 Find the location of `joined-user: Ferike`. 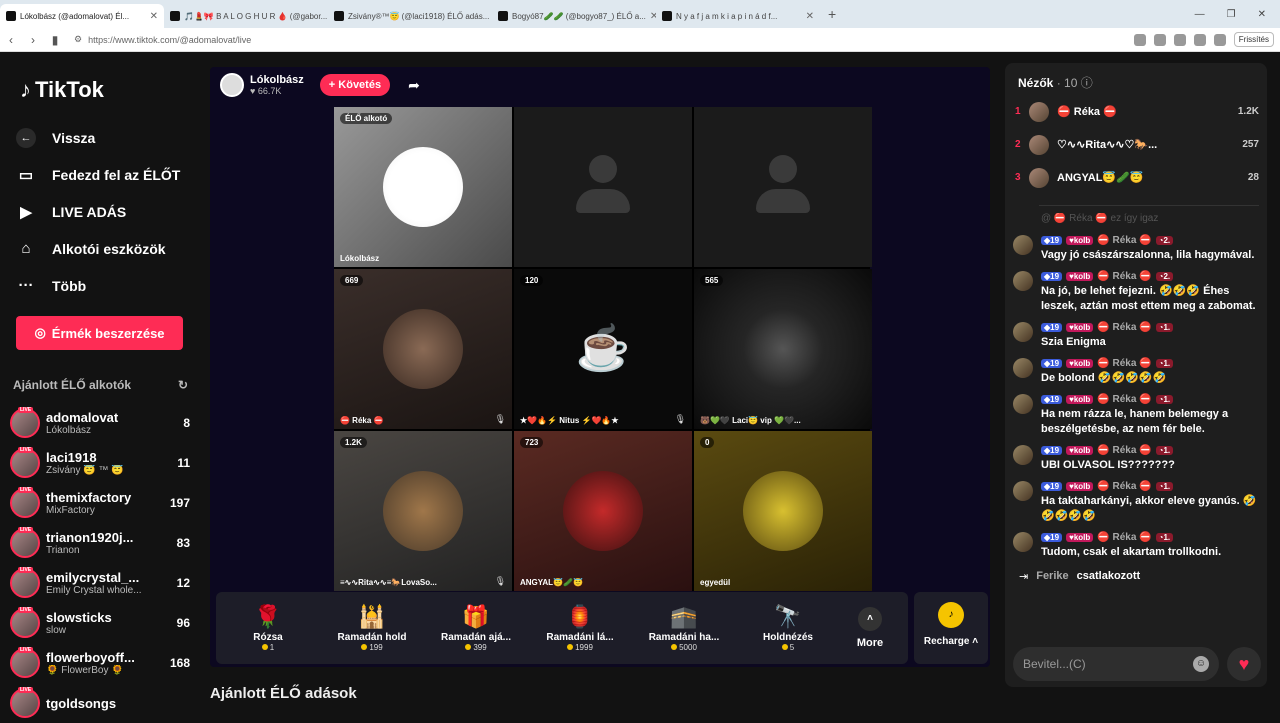

joined-user: Ferike is located at coordinates (1052, 576).